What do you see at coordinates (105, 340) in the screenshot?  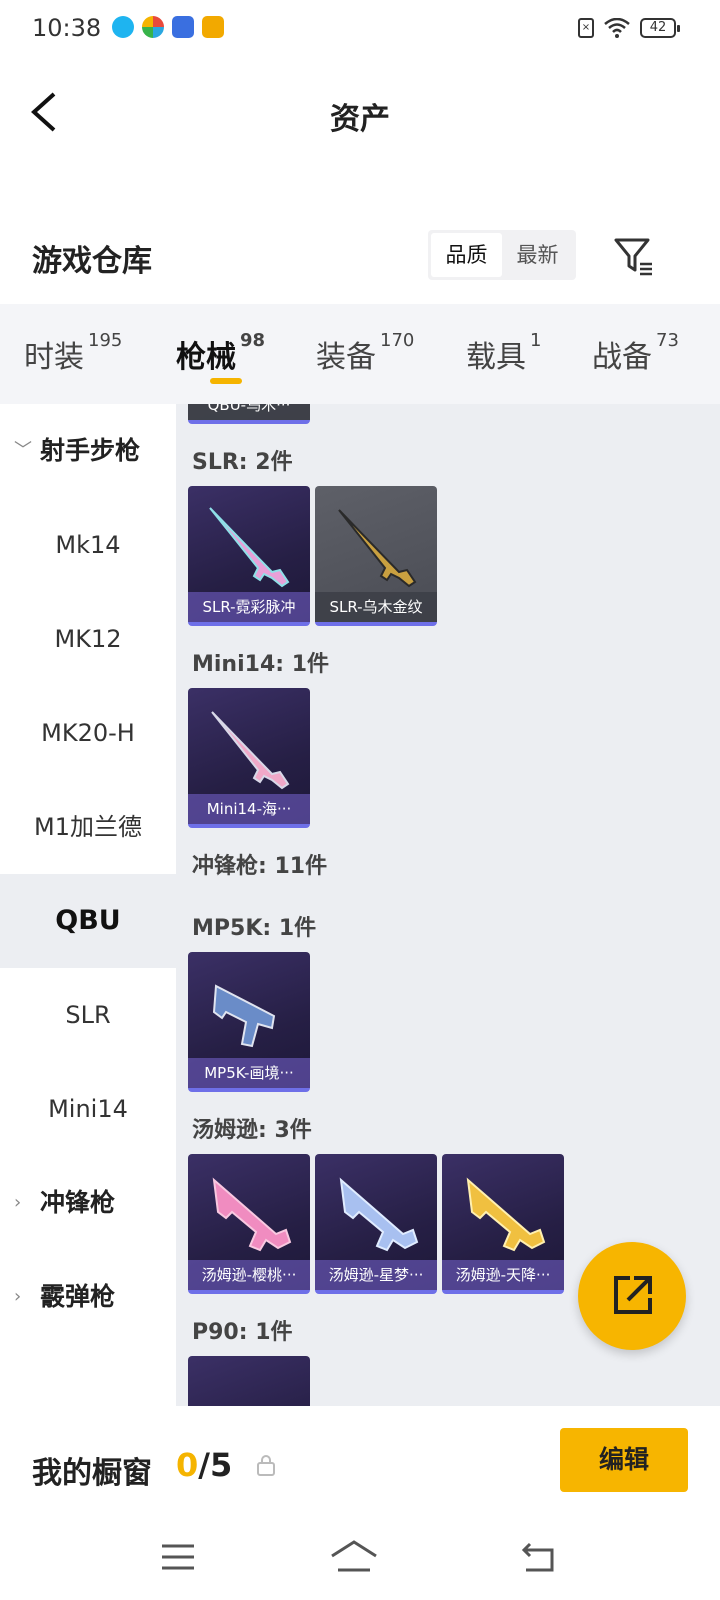 I see `tab-count: 195` at bounding box center [105, 340].